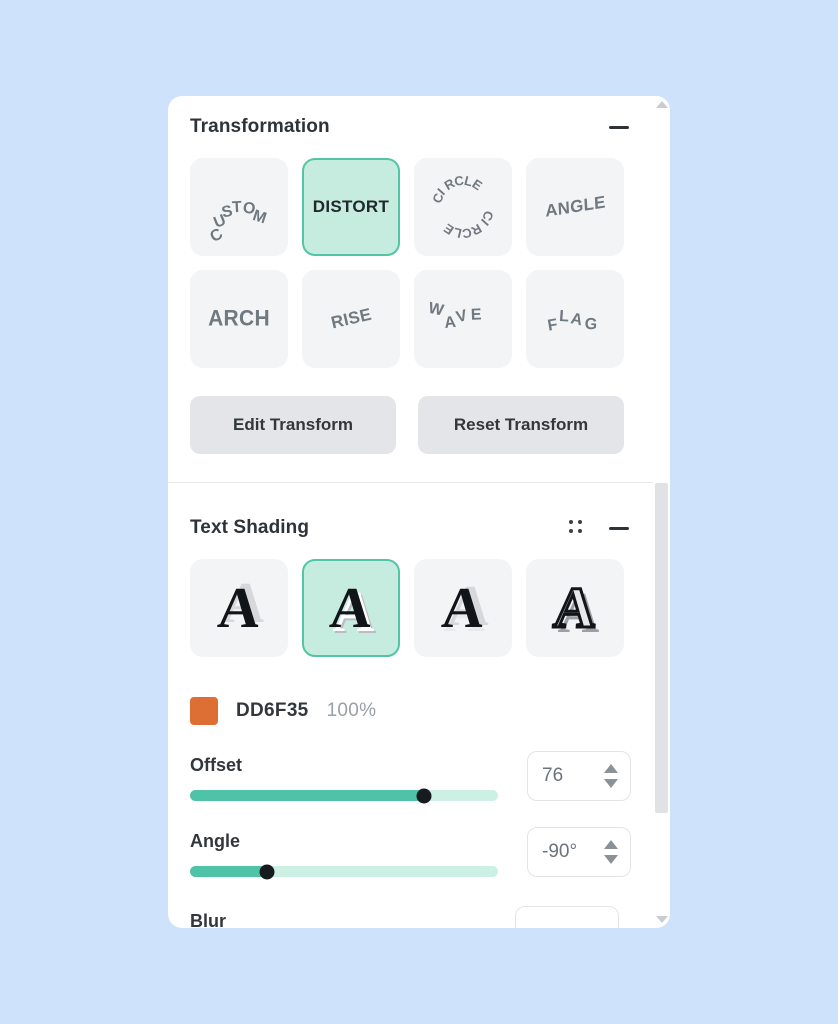 The width and height of the screenshot is (838, 1024). Describe the element at coordinates (349, 779) in the screenshot. I see `offset-slider-group: Offset` at that location.